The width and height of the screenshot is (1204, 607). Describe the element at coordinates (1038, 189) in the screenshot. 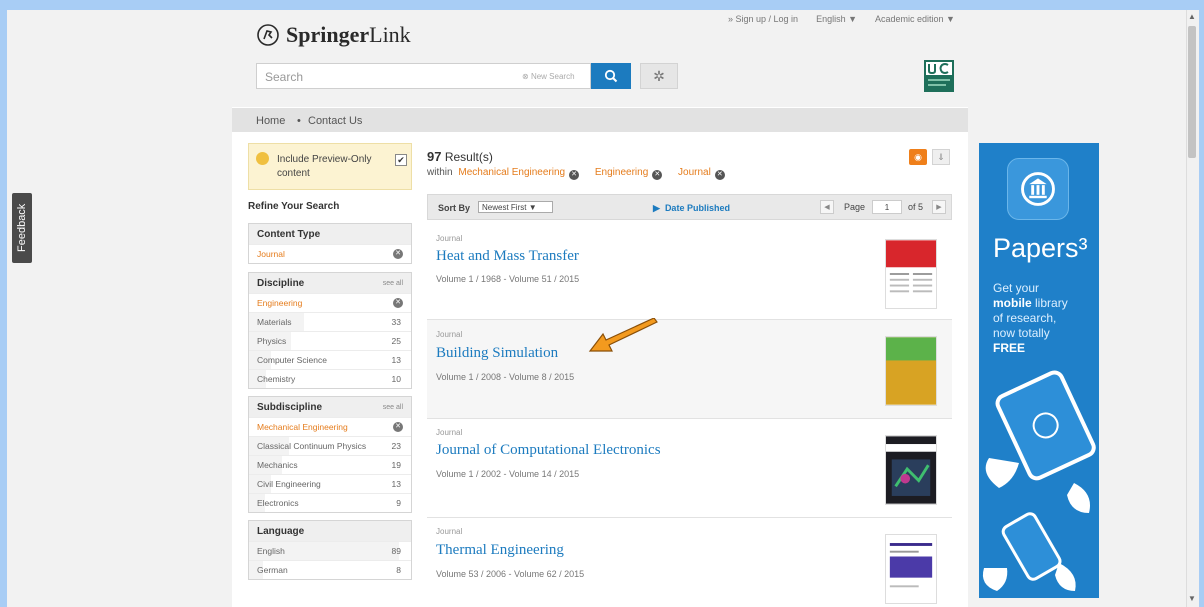

I see `library-building-icon` at that location.